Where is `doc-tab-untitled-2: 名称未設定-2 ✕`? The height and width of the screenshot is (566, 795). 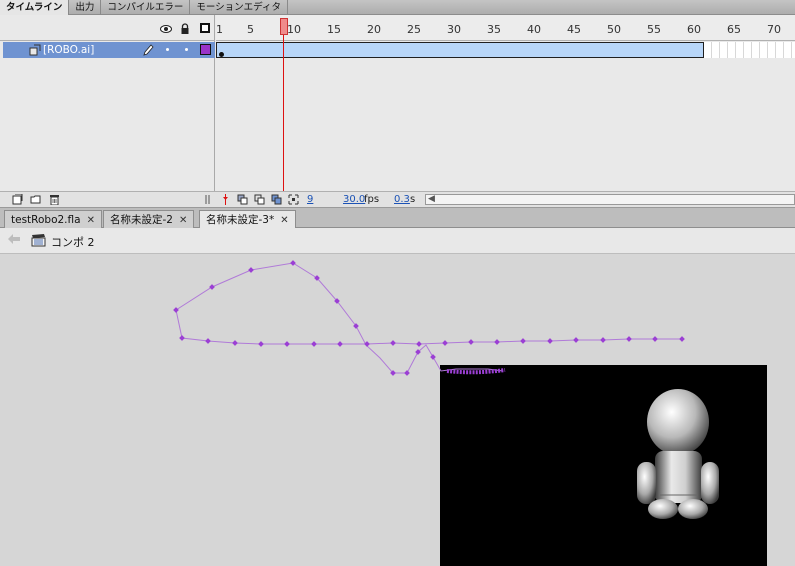 doc-tab-untitled-2: 名称未設定-2 ✕ is located at coordinates (149, 219).